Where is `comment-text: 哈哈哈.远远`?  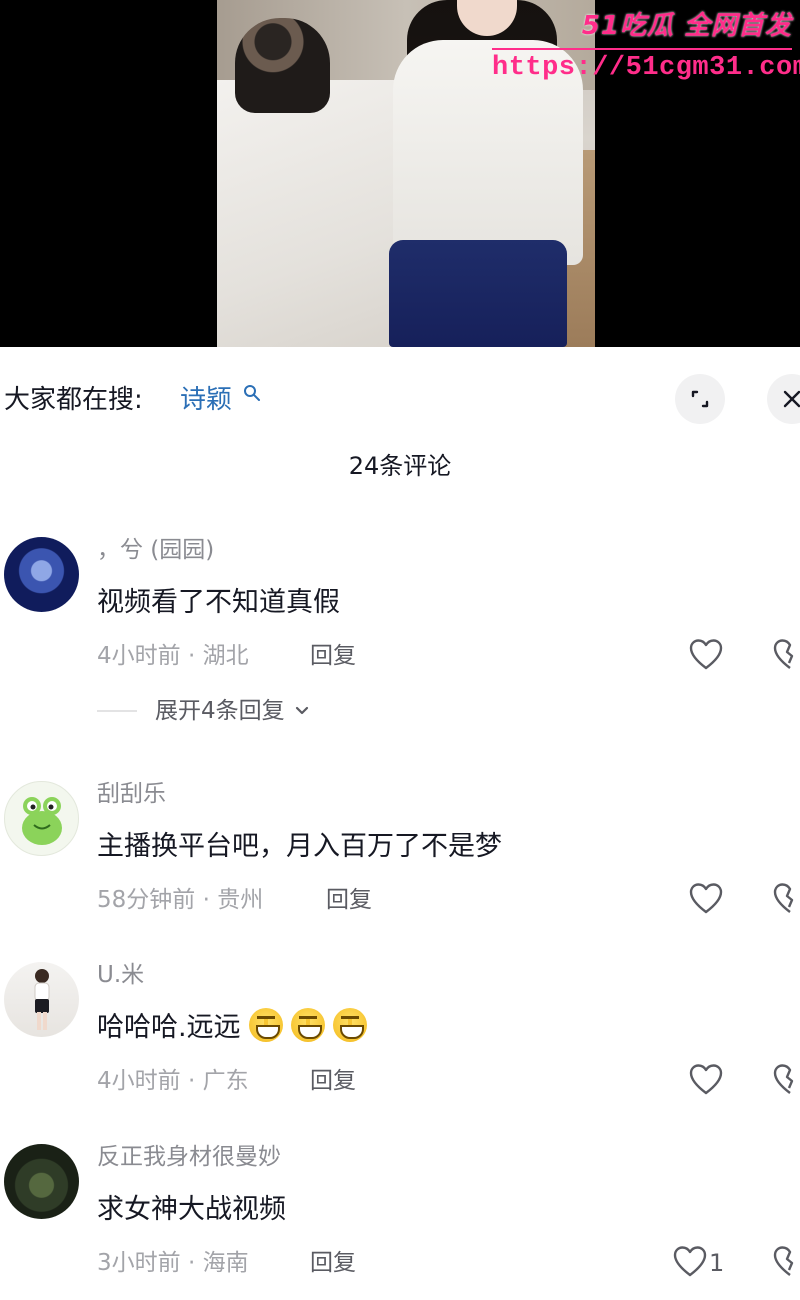 comment-text: 哈哈哈.远远 is located at coordinates (232, 1028).